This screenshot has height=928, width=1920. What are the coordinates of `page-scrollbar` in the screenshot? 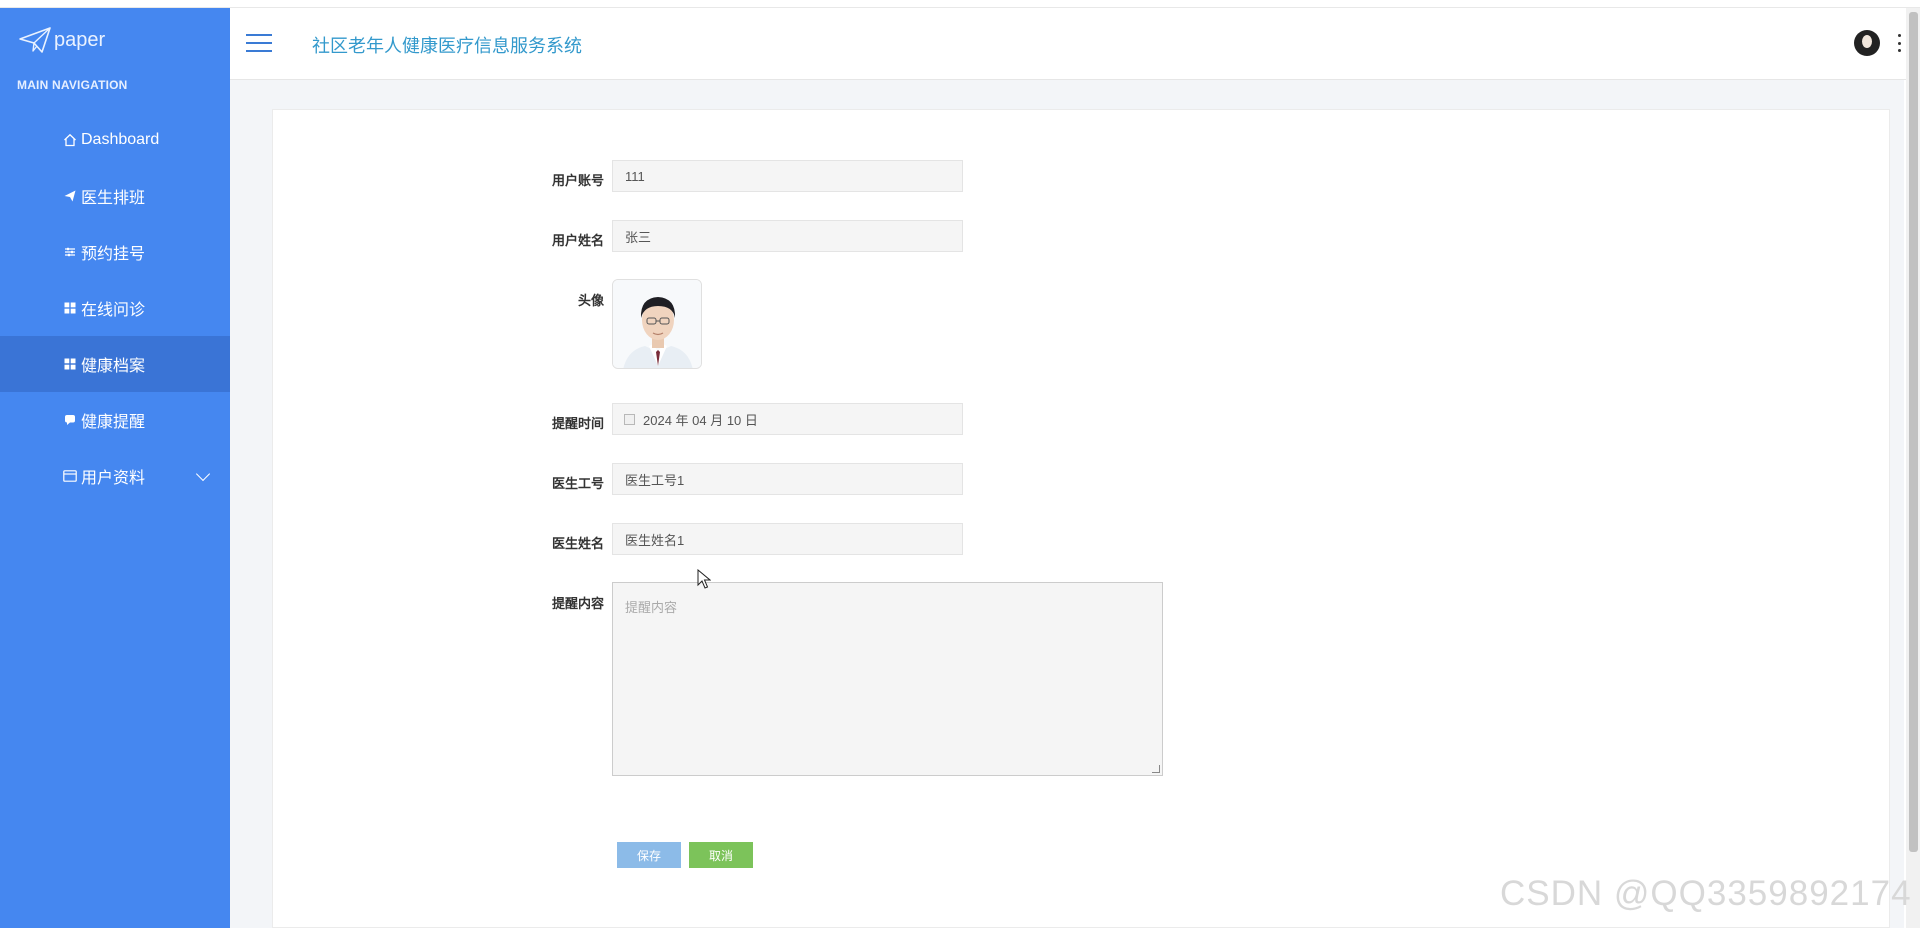 It's located at (1913, 468).